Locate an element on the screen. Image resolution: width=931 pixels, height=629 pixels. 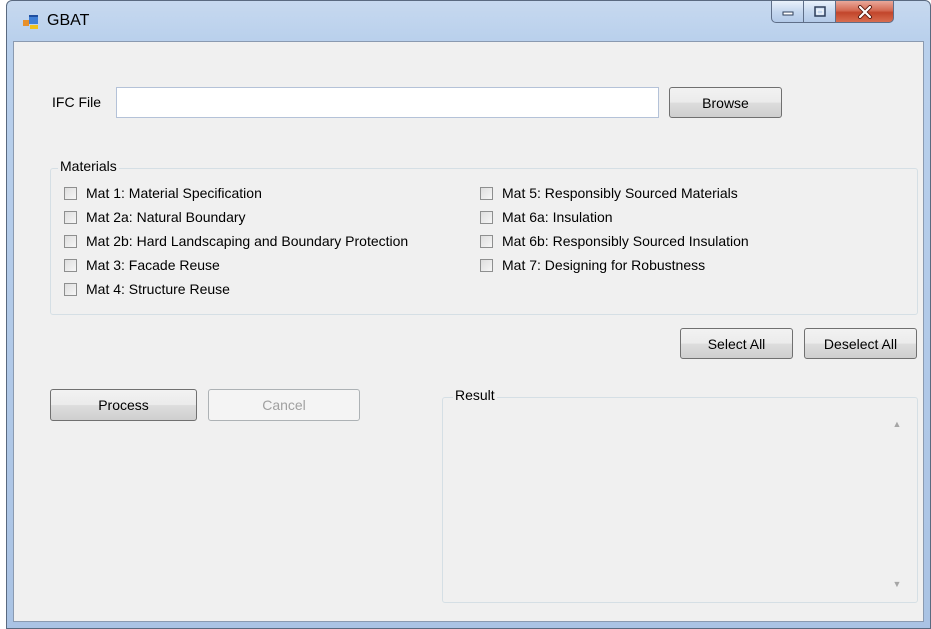
minimize-button is located at coordinates (787, 12).